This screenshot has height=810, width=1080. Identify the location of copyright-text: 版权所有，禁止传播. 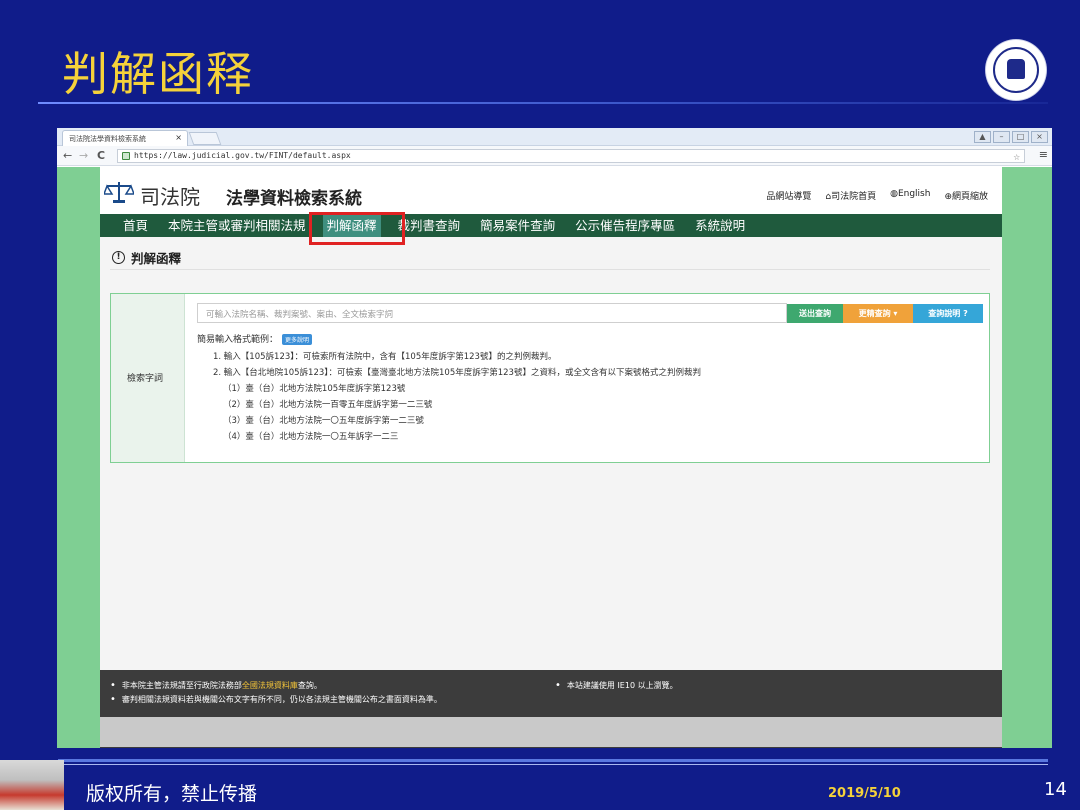
(172, 794).